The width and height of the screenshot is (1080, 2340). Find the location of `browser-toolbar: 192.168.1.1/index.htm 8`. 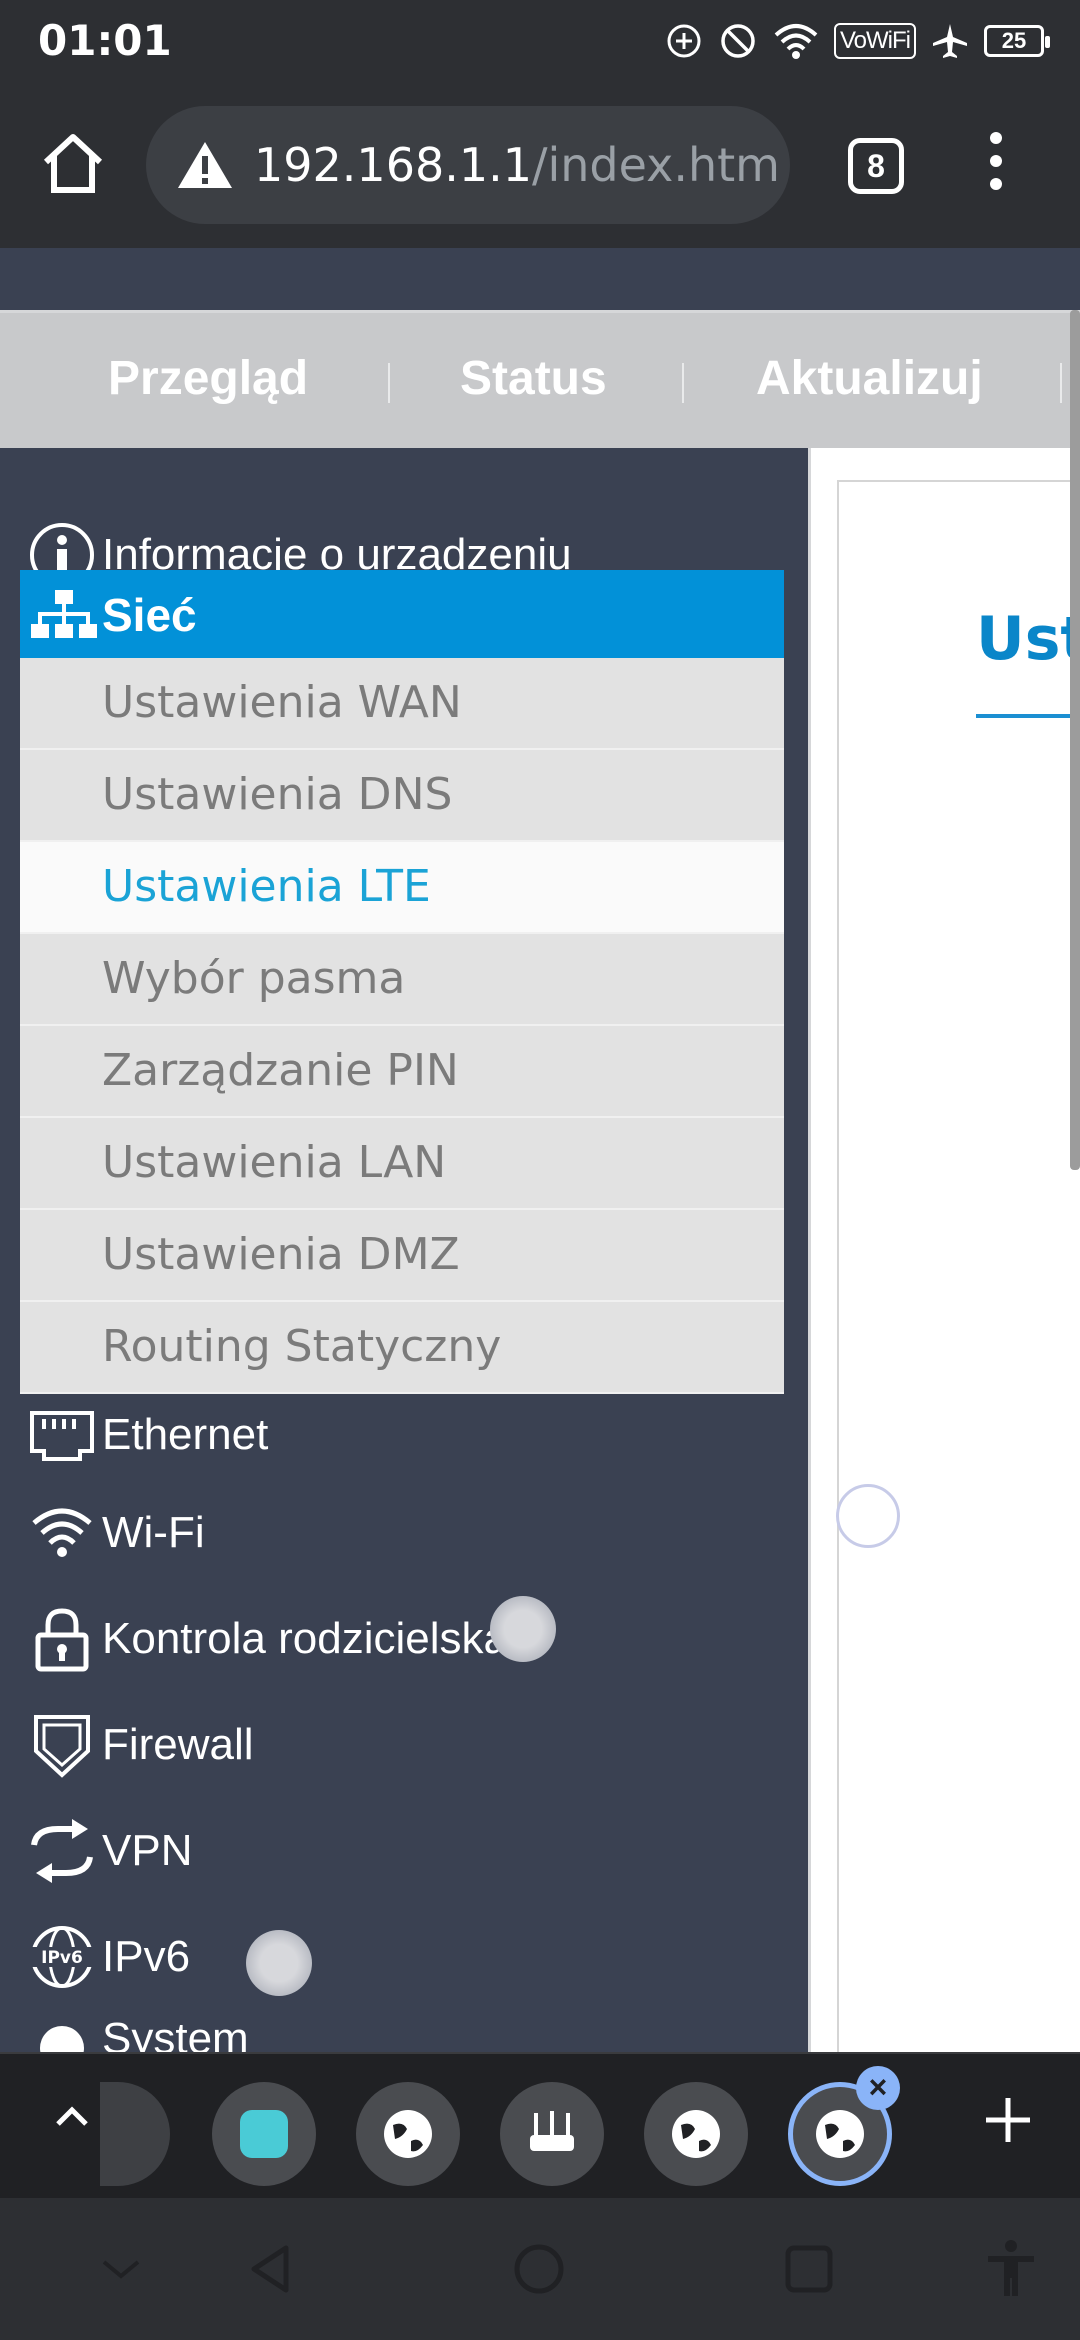

browser-toolbar: 192.168.1.1/index.htm 8 is located at coordinates (540, 165).